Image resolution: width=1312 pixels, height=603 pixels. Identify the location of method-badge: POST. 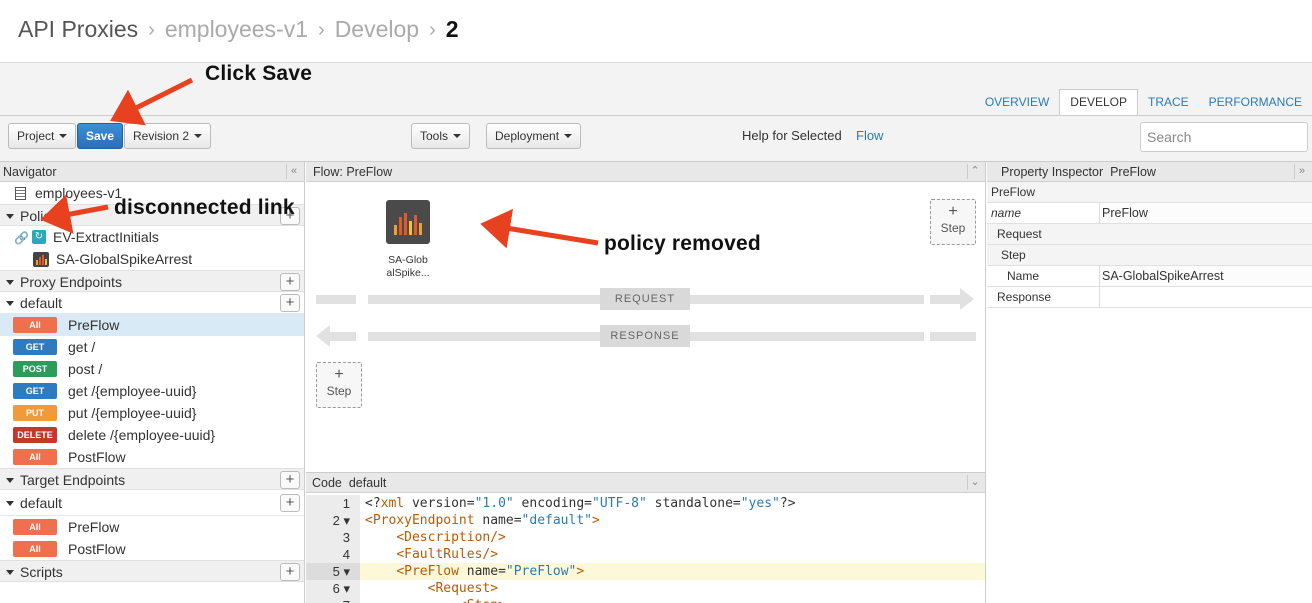
(35, 369).